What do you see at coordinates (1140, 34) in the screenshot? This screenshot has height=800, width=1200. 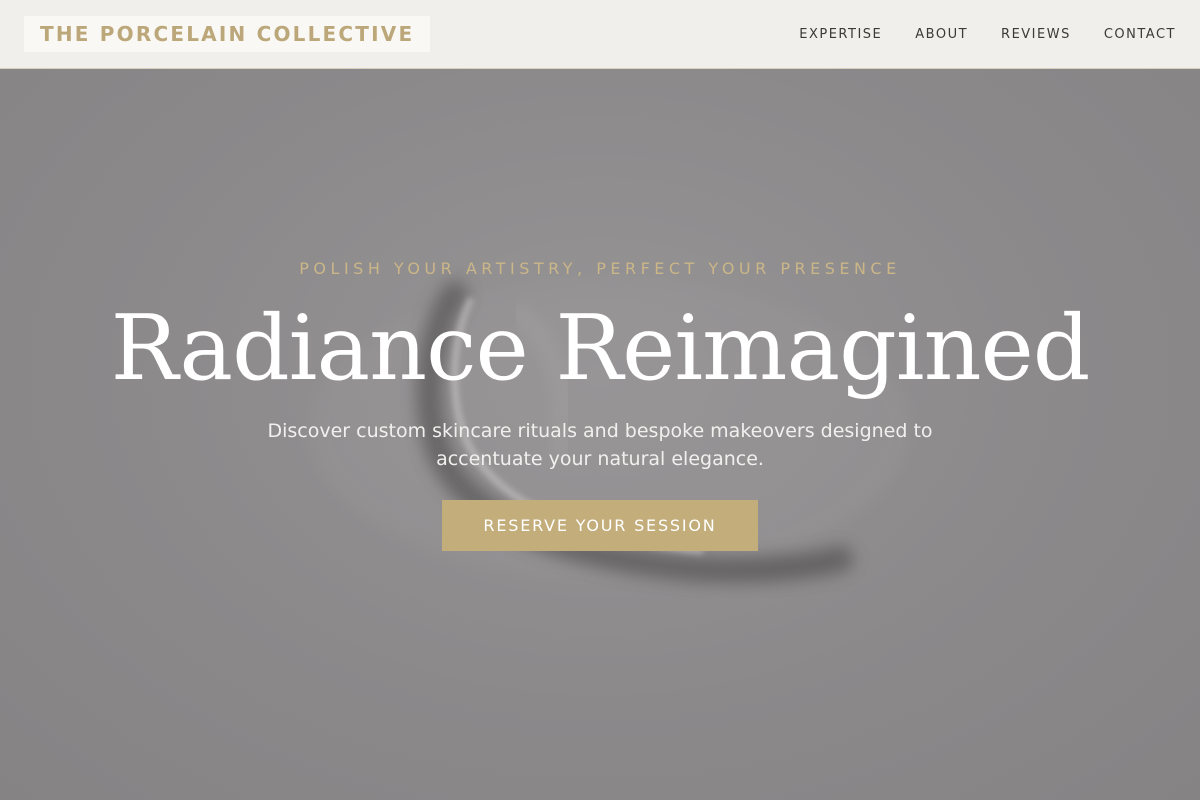 I see `nav-link-contact: CONTACT` at bounding box center [1140, 34].